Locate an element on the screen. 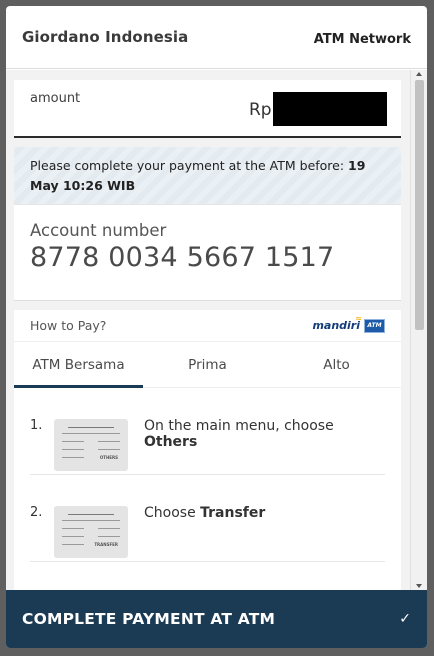  modal-header: Giordano Indonesia ATM Network is located at coordinates (216, 37).